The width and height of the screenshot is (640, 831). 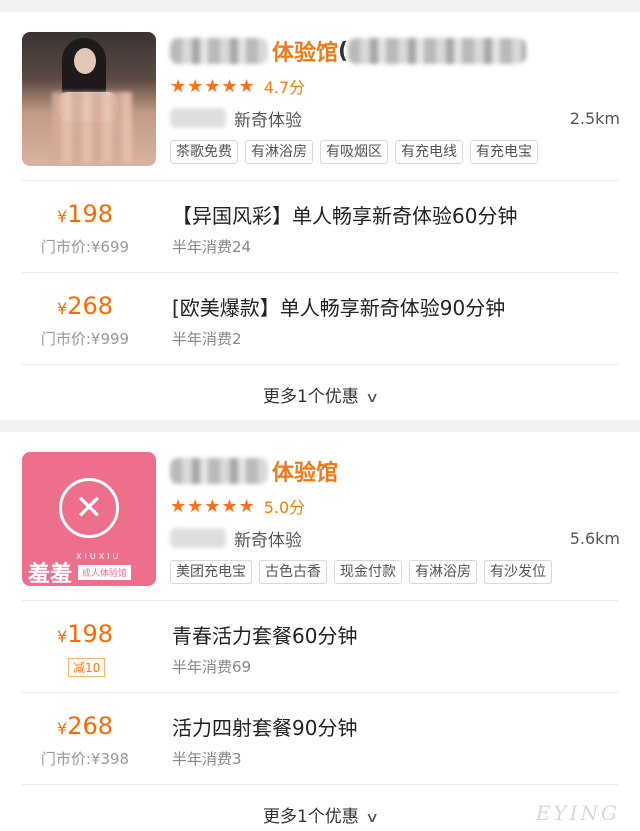 I want to click on more-offers-button: 更多1个优惠 ∨, so click(x=320, y=394).